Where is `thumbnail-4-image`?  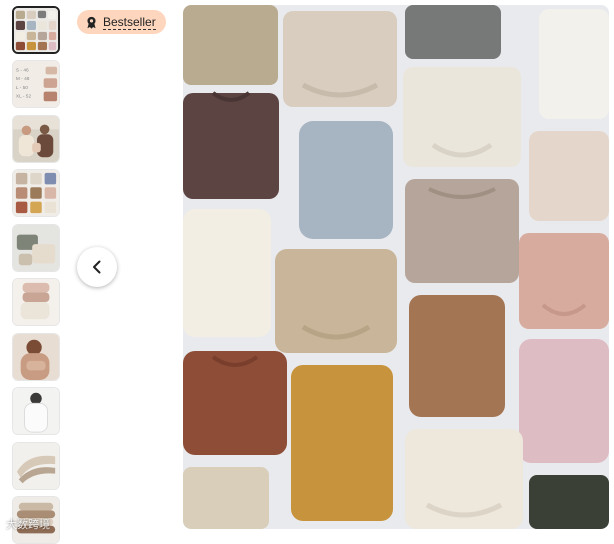 thumbnail-4-image is located at coordinates (36, 193).